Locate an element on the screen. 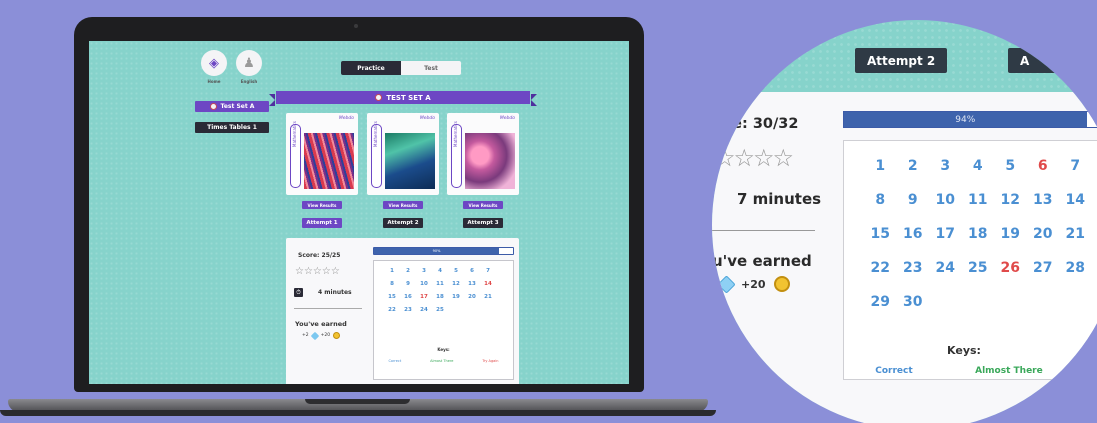  progress-bar: 94% is located at coordinates (970, 119).